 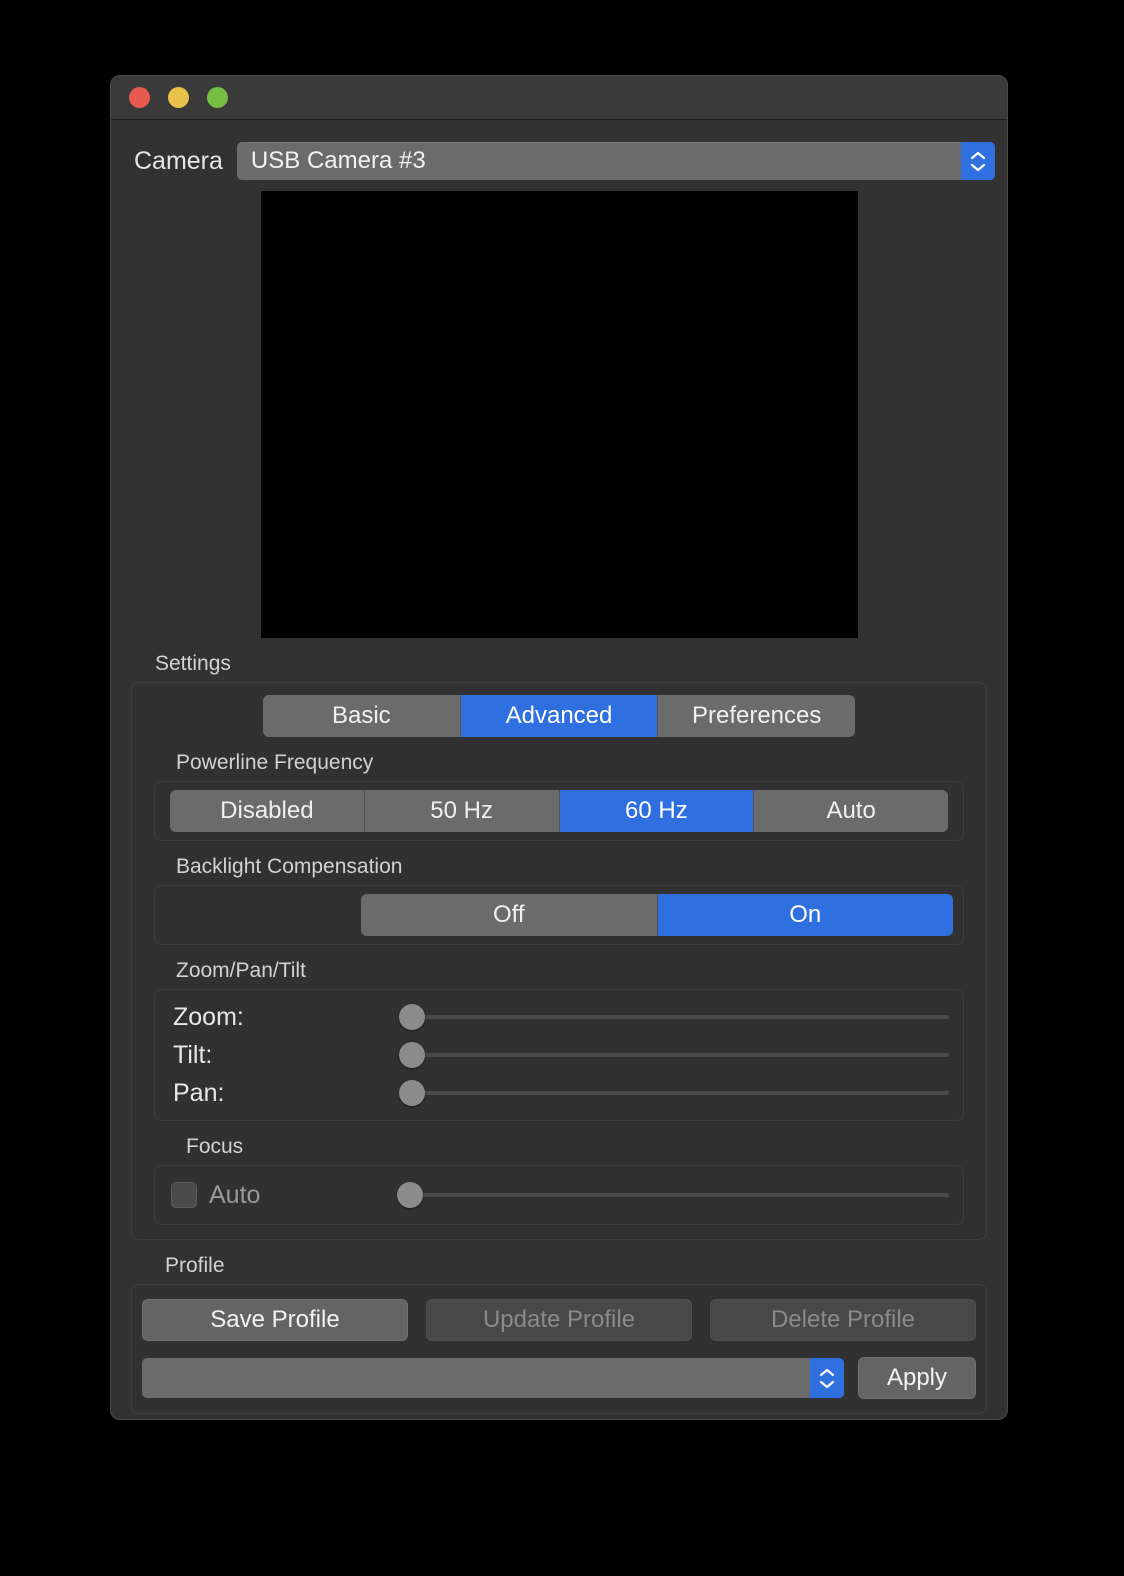 I want to click on pan-slider-track, so click(x=679, y=1093).